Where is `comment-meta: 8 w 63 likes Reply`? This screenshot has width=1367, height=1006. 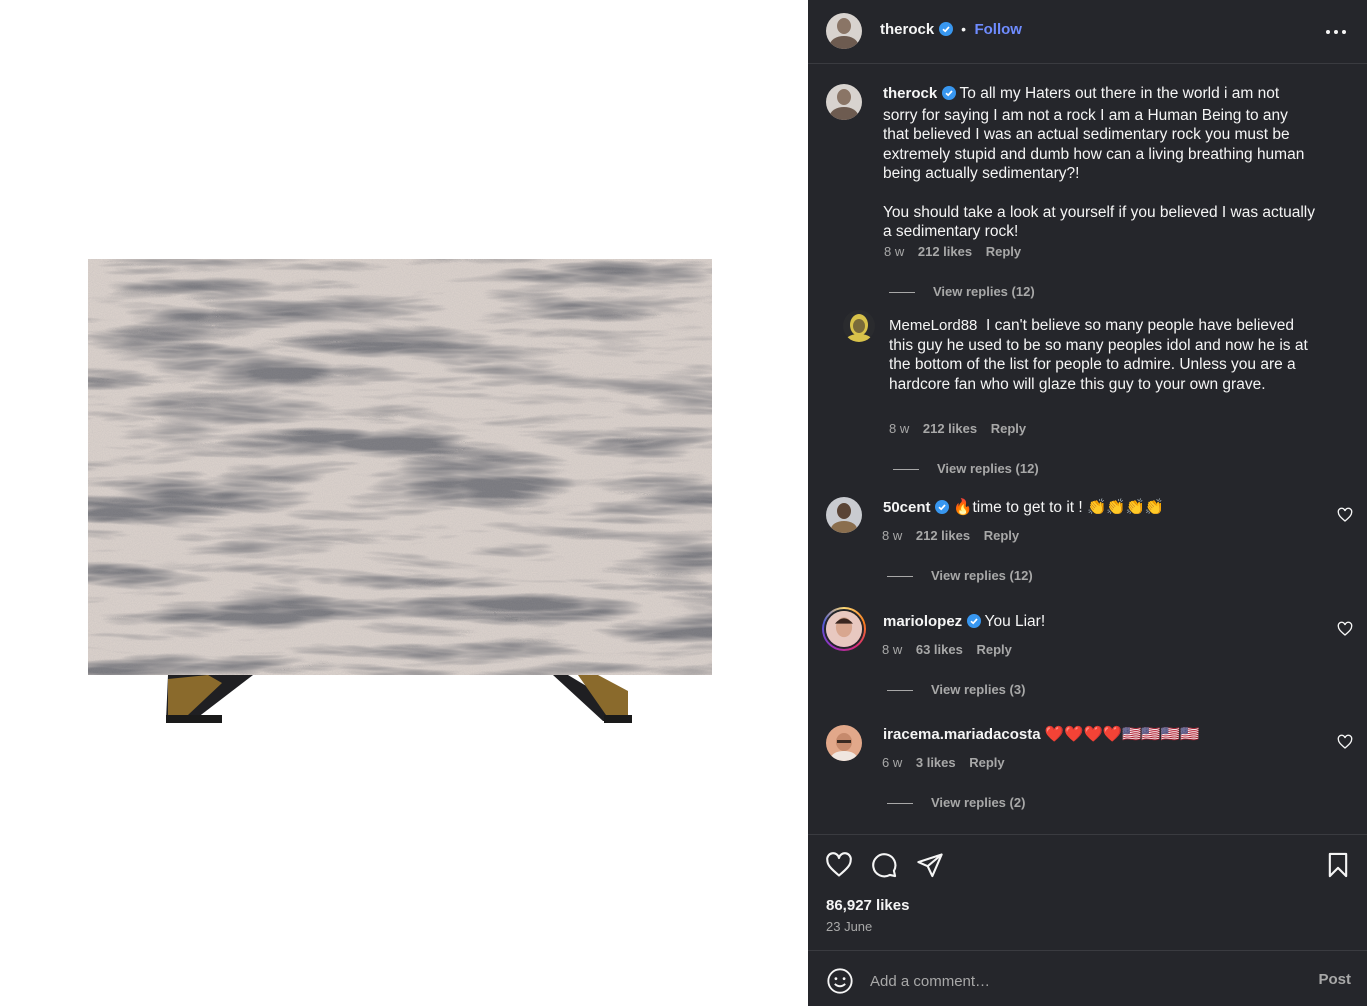
comment-meta: 8 w 63 likes Reply is located at coordinates (952, 649).